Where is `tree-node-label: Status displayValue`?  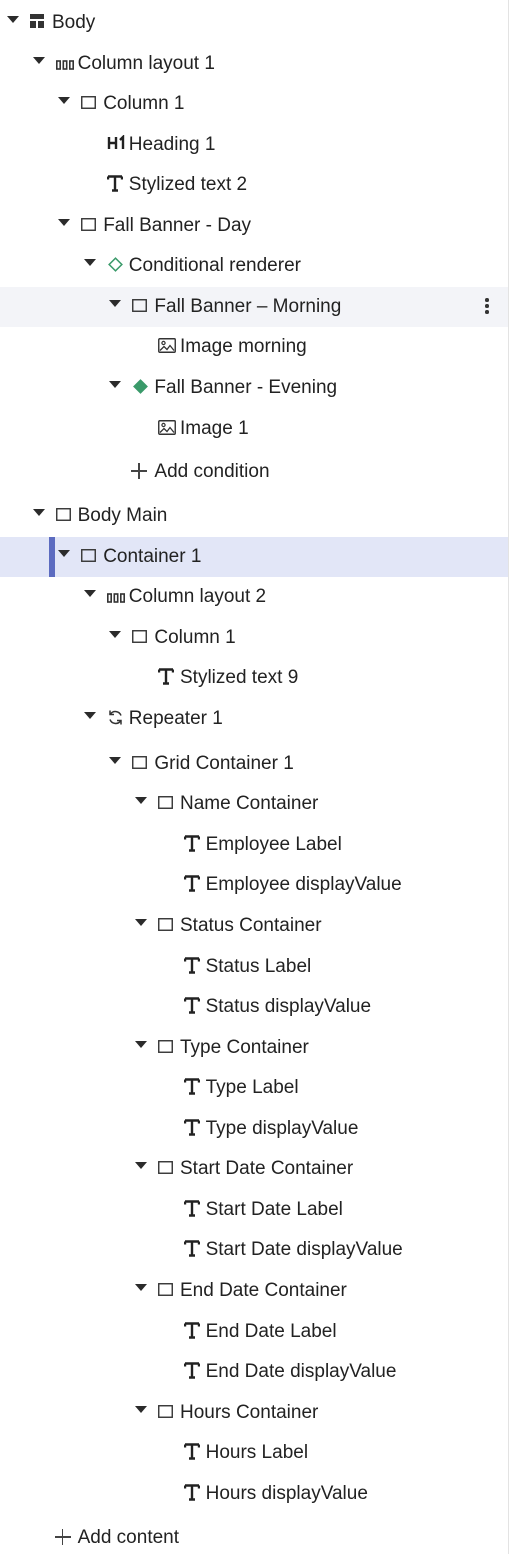
tree-node-label: Status displayValue is located at coordinates (288, 1006).